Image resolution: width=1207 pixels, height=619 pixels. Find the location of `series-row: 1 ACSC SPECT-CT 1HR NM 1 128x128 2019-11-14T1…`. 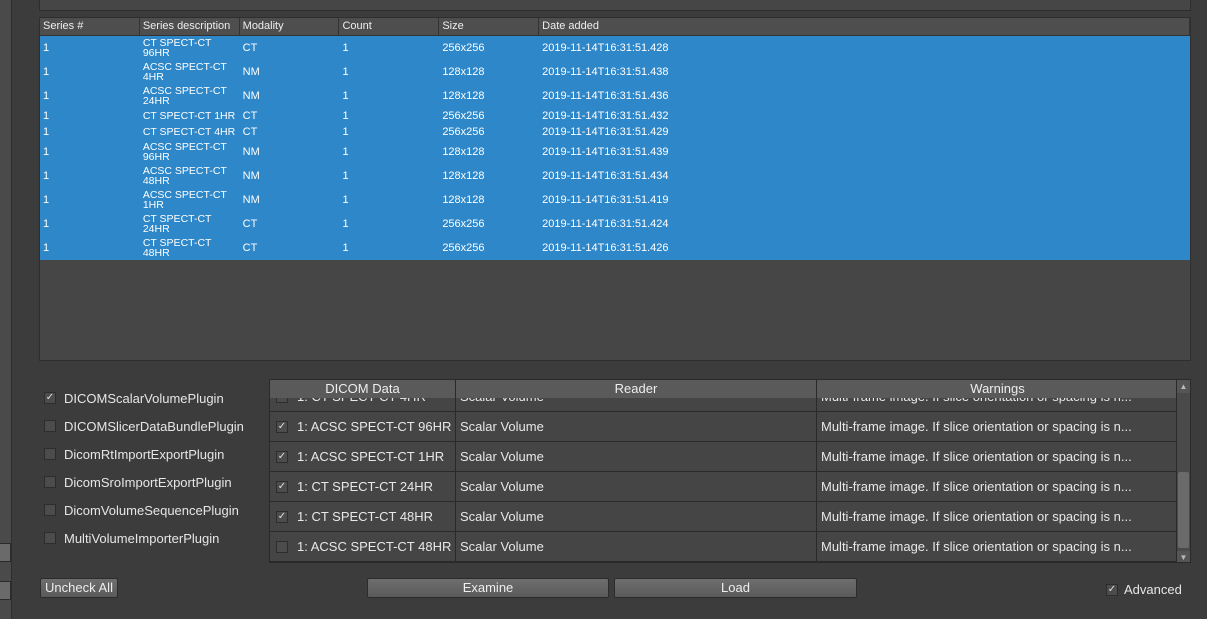

series-row: 1 ACSC SPECT-CT 1HR NM 1 128x128 2019-11-14T1… is located at coordinates (615, 200).